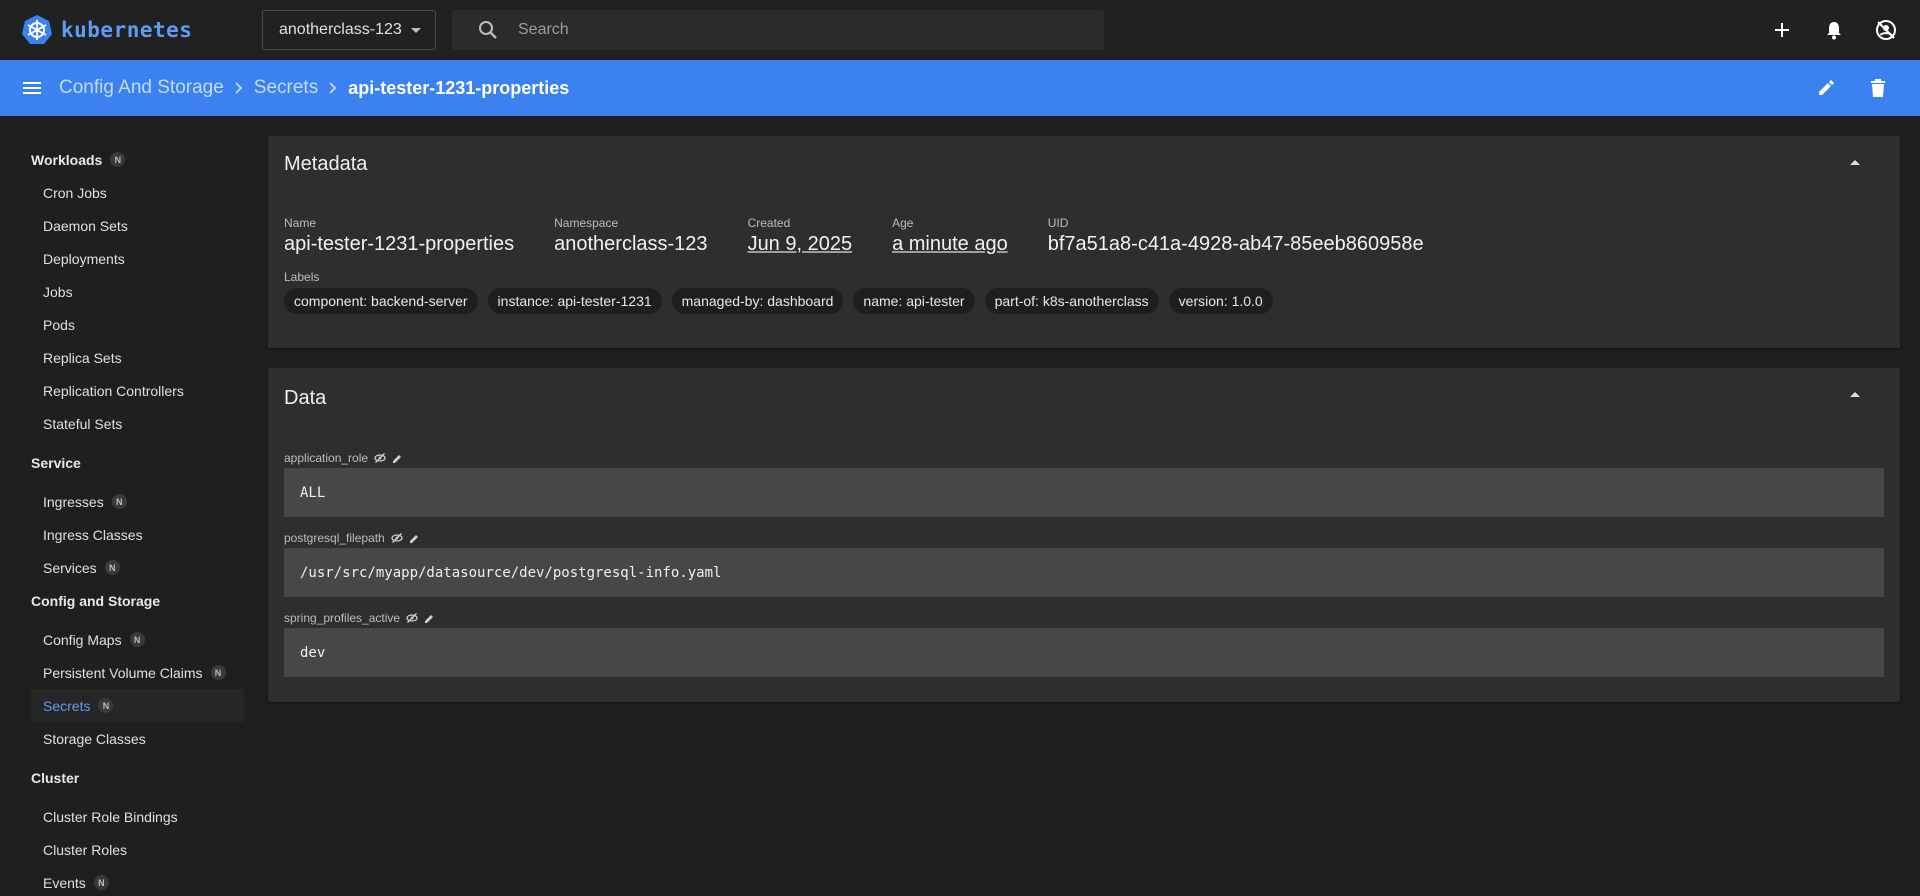 The image size is (1920, 896). I want to click on nav-group-config-and-storage: Config and Storage, so click(130, 600).